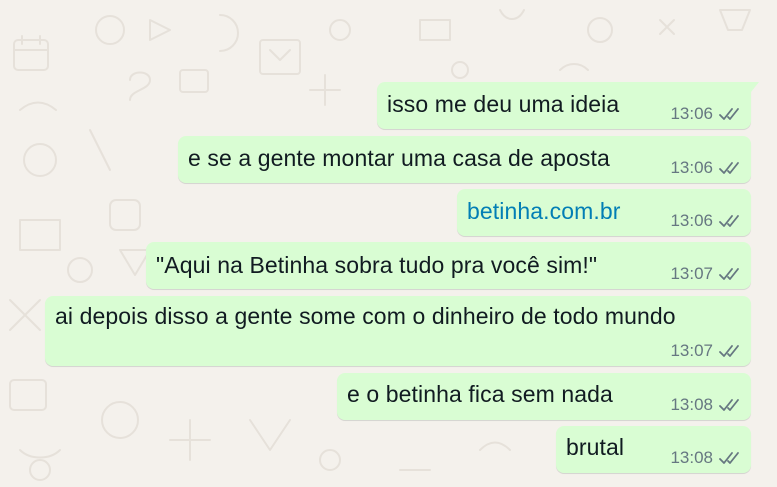  What do you see at coordinates (480, 394) in the screenshot?
I see `message-text: e o betinha fica sem nada` at bounding box center [480, 394].